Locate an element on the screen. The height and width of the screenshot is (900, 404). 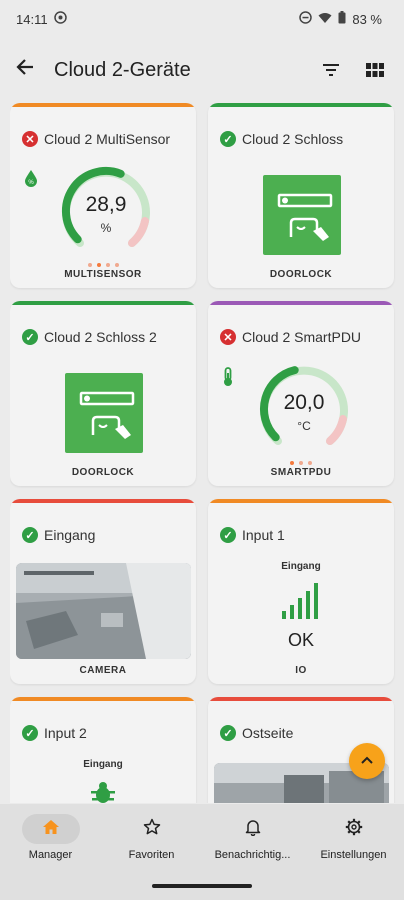
nav-label: Favoriten is located at coordinates (151, 855).